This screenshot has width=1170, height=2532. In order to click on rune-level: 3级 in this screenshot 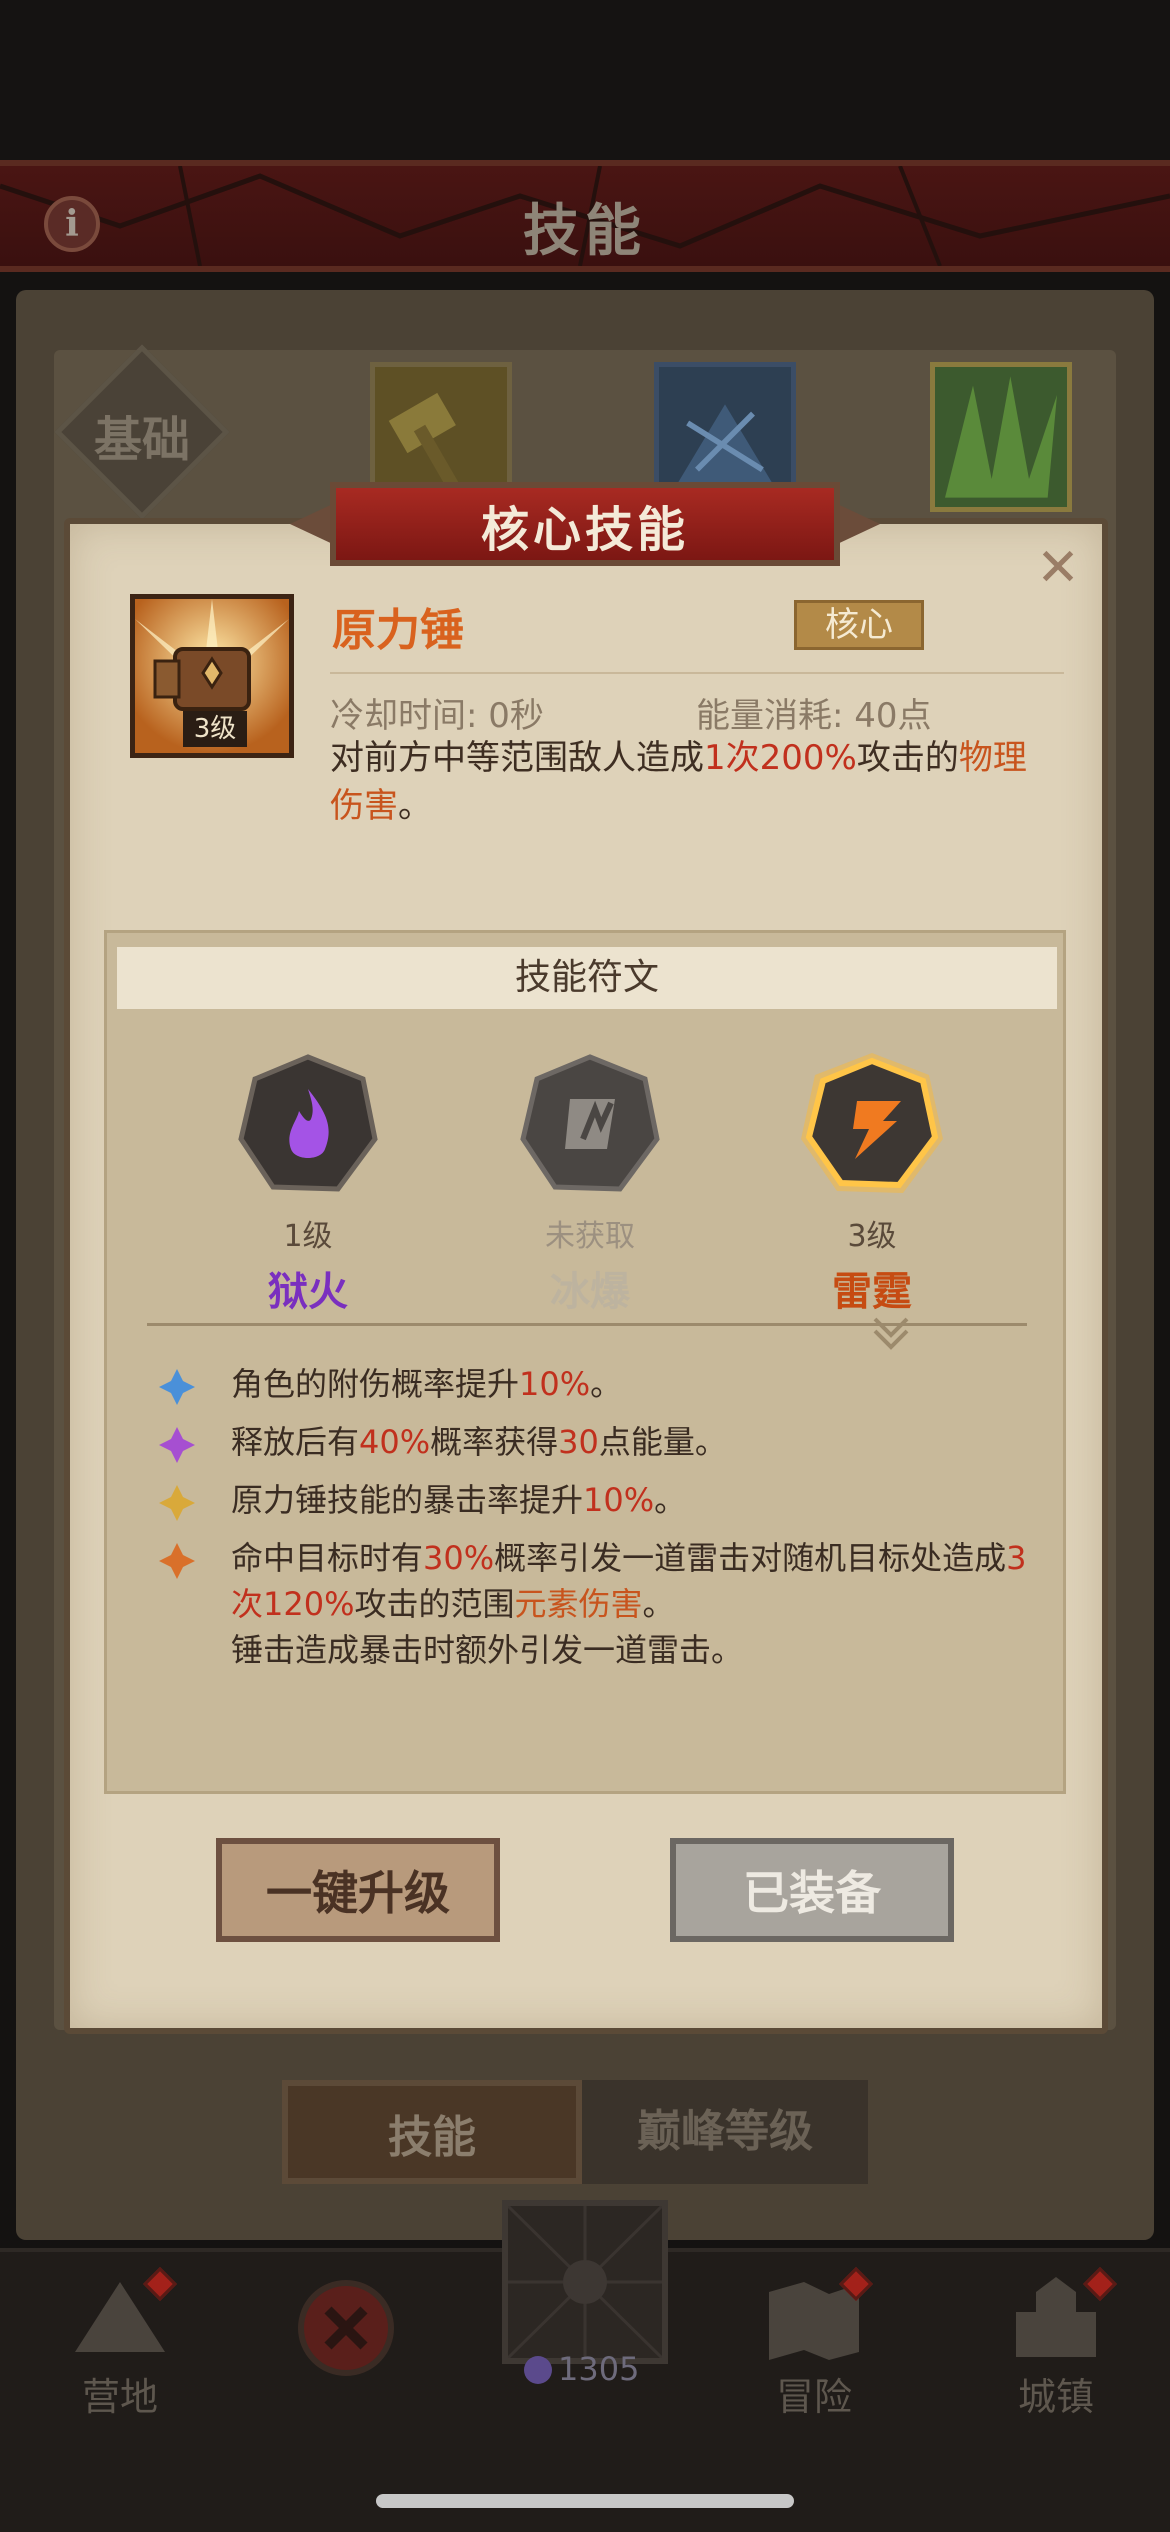, I will do `click(872, 1236)`.